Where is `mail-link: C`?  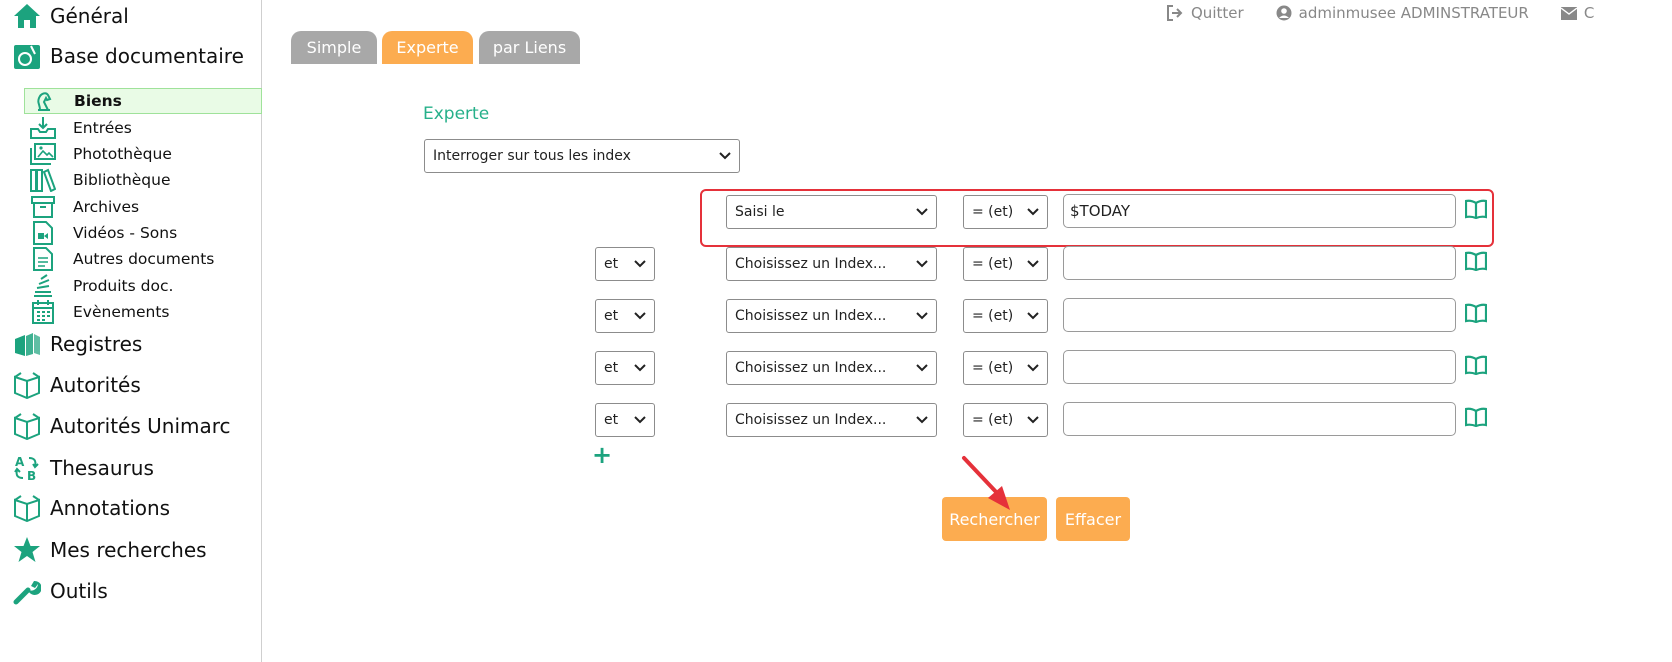 mail-link: C is located at coordinates (1577, 13).